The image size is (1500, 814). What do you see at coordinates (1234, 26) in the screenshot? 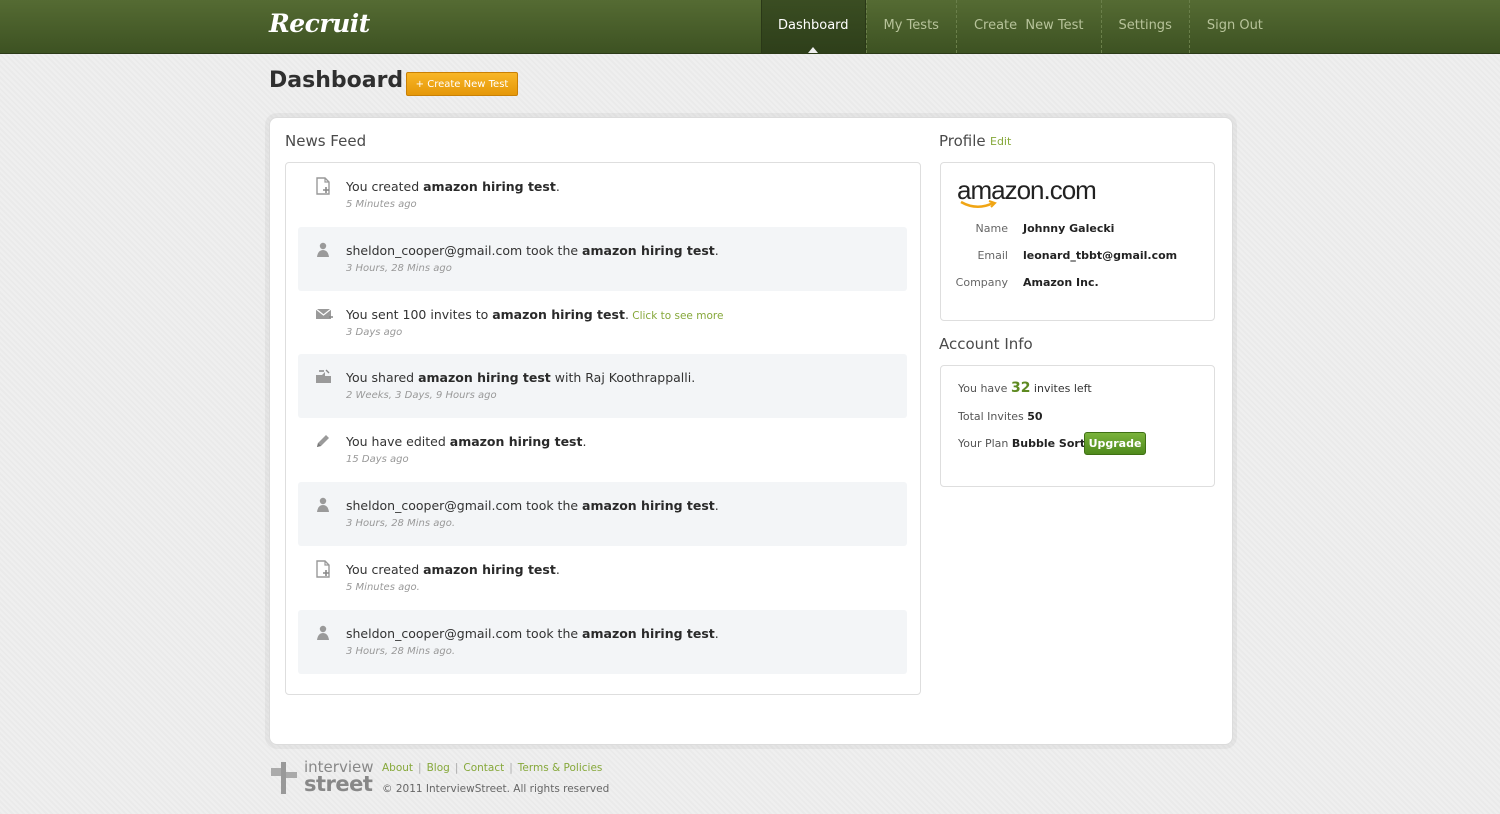
I see `nav-item-sign-out: Sign Out` at bounding box center [1234, 26].